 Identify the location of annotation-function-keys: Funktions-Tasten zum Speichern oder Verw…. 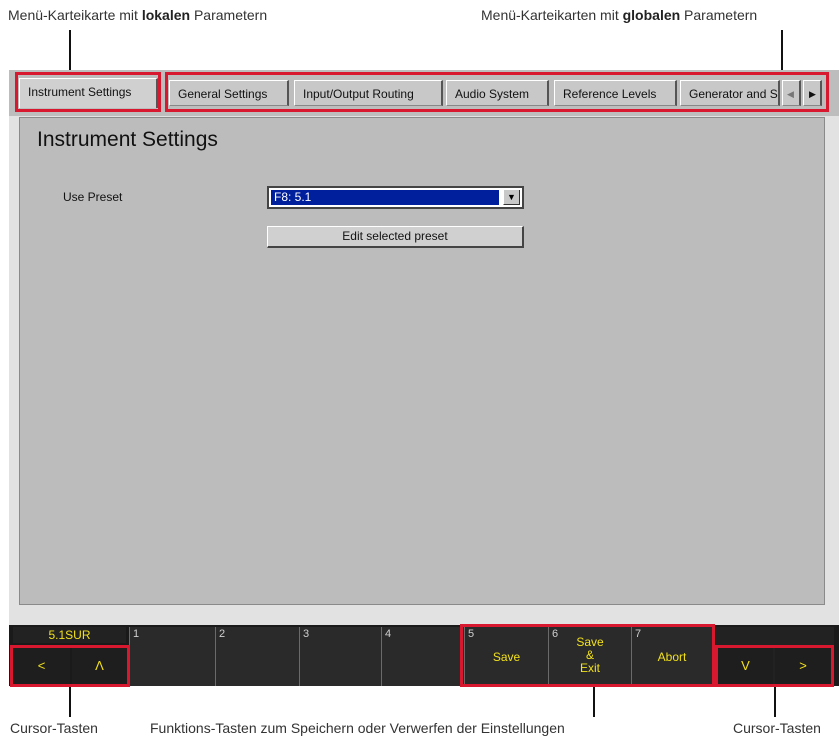
(357, 728).